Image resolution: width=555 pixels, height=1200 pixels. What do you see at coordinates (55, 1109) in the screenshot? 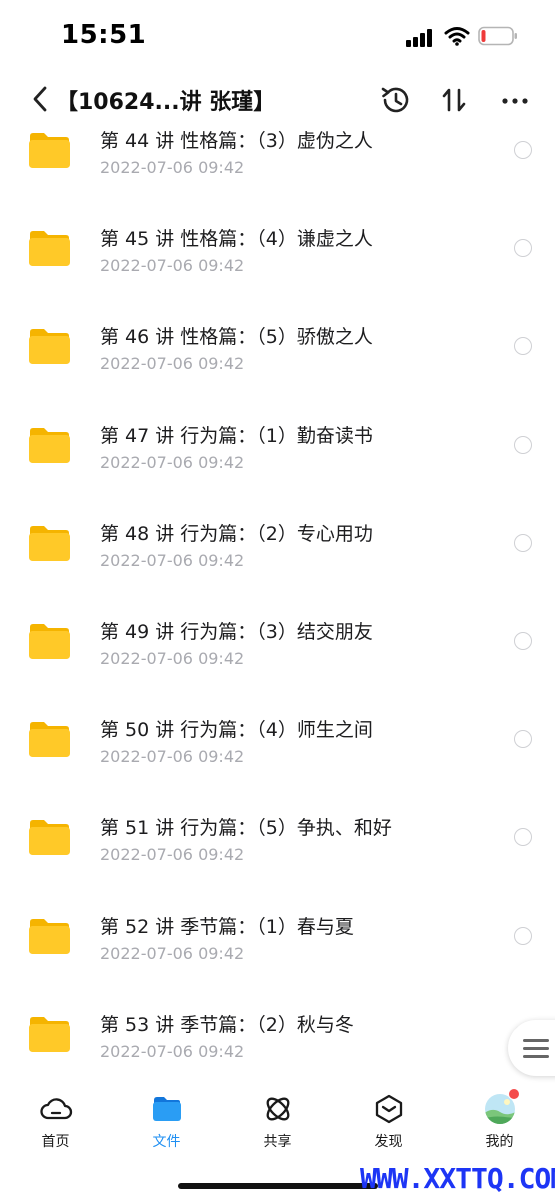
I see `cloud-icon` at bounding box center [55, 1109].